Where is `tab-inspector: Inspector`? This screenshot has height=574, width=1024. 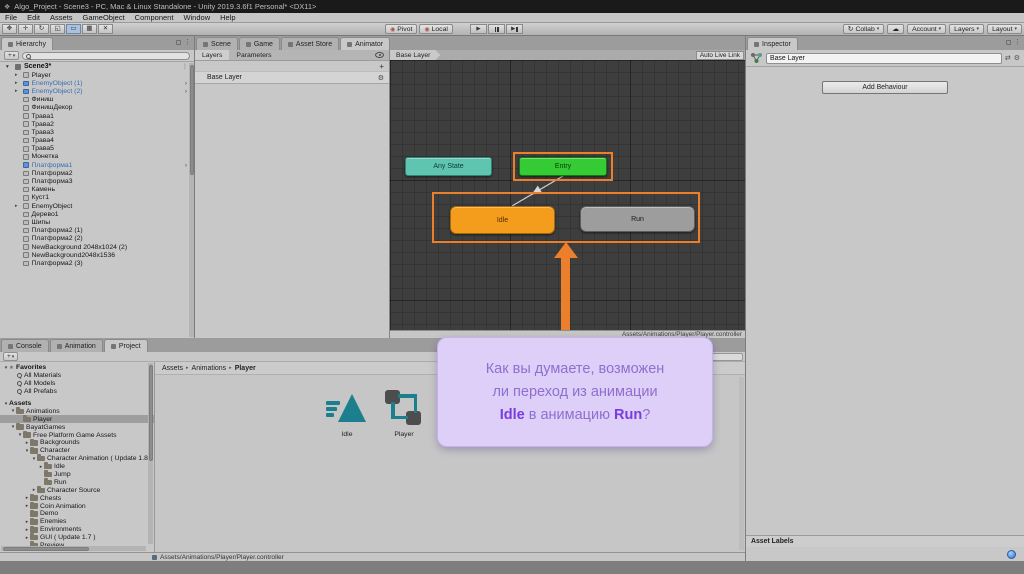
tab-inspector: Inspector is located at coordinates (772, 43).